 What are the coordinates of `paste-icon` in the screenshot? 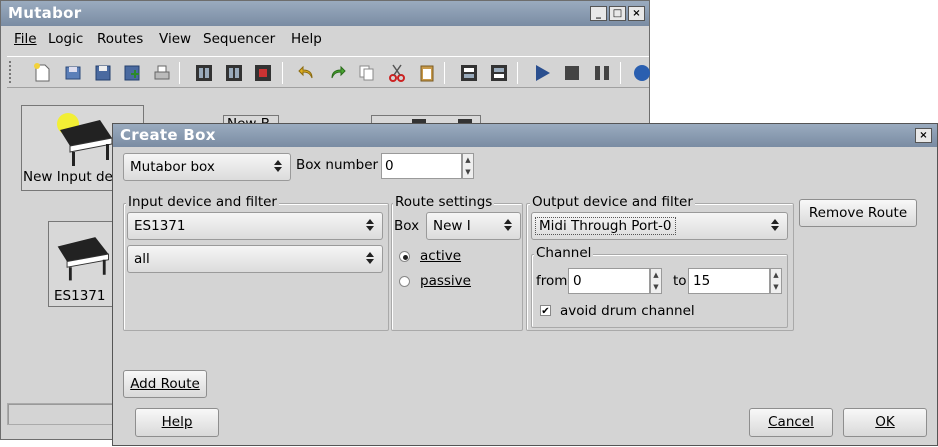 It's located at (427, 73).